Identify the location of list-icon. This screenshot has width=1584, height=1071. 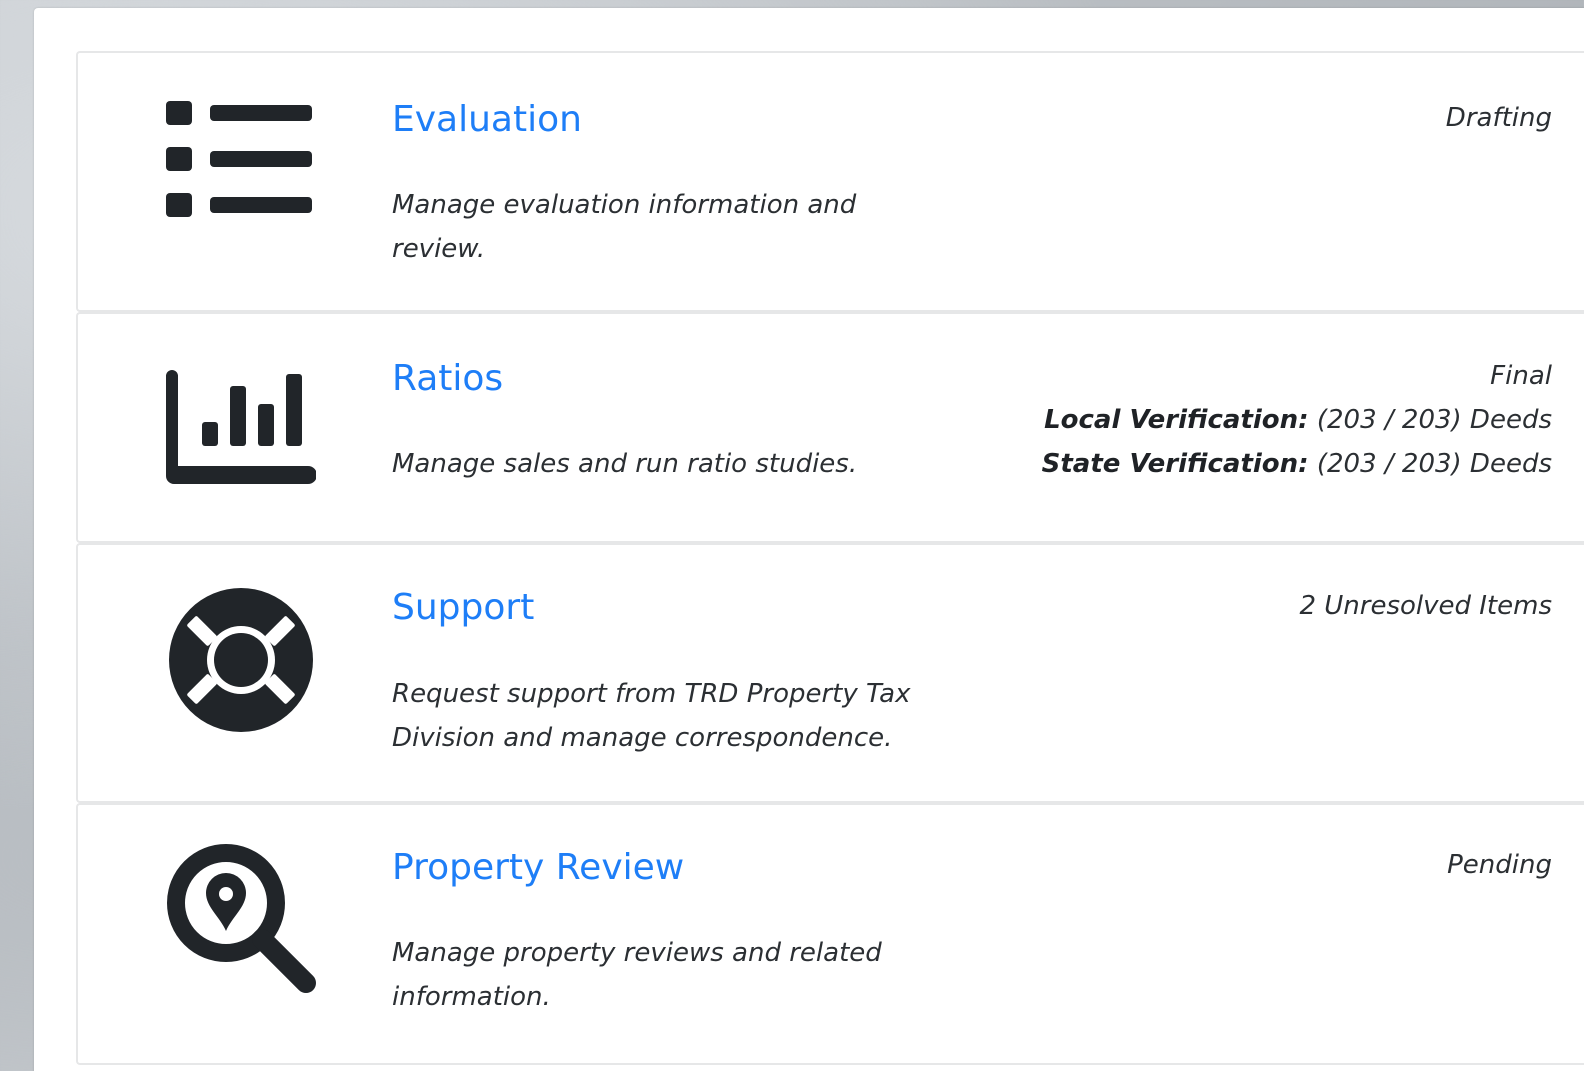
(241, 176).